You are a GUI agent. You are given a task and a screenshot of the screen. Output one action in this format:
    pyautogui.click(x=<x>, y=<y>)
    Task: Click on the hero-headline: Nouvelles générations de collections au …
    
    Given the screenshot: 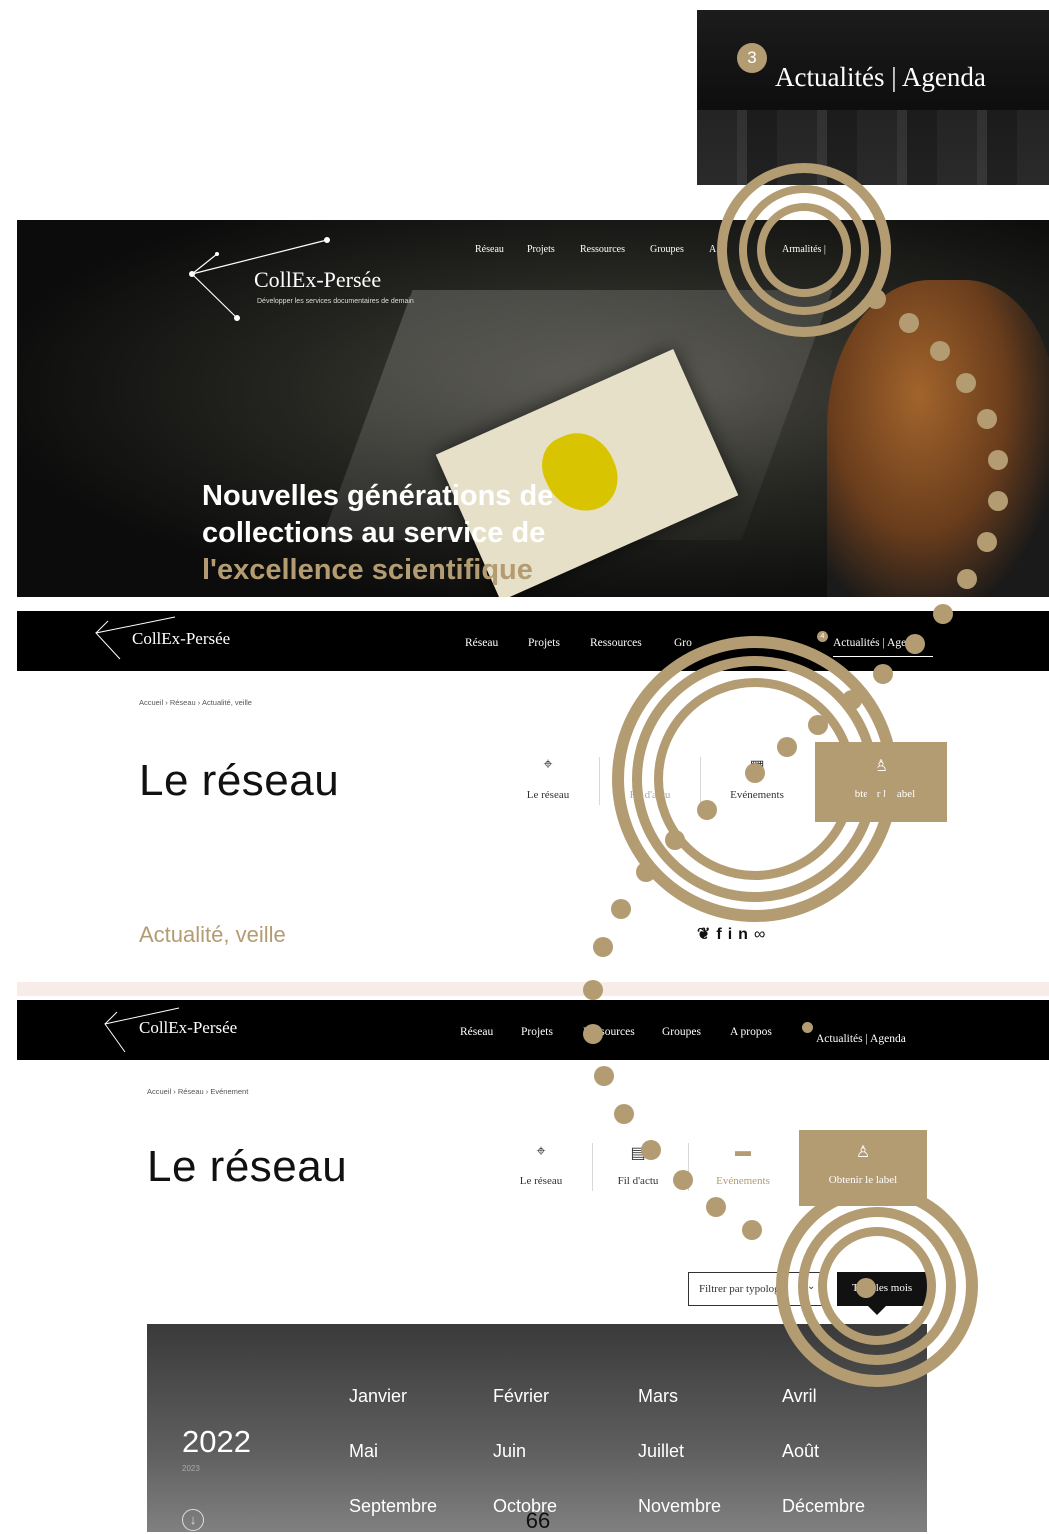 What is the action you would take?
    pyautogui.click(x=377, y=533)
    